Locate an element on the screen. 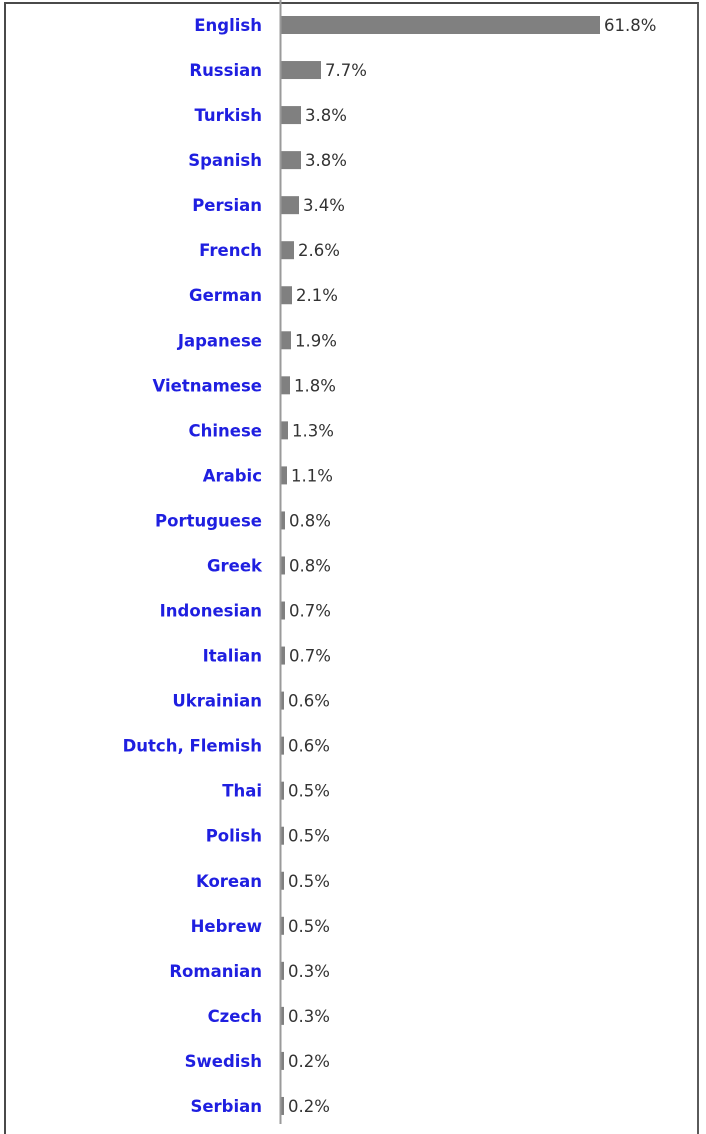 The image size is (706, 1134). bar-row: Arabic 1.1% is located at coordinates (268, 475).